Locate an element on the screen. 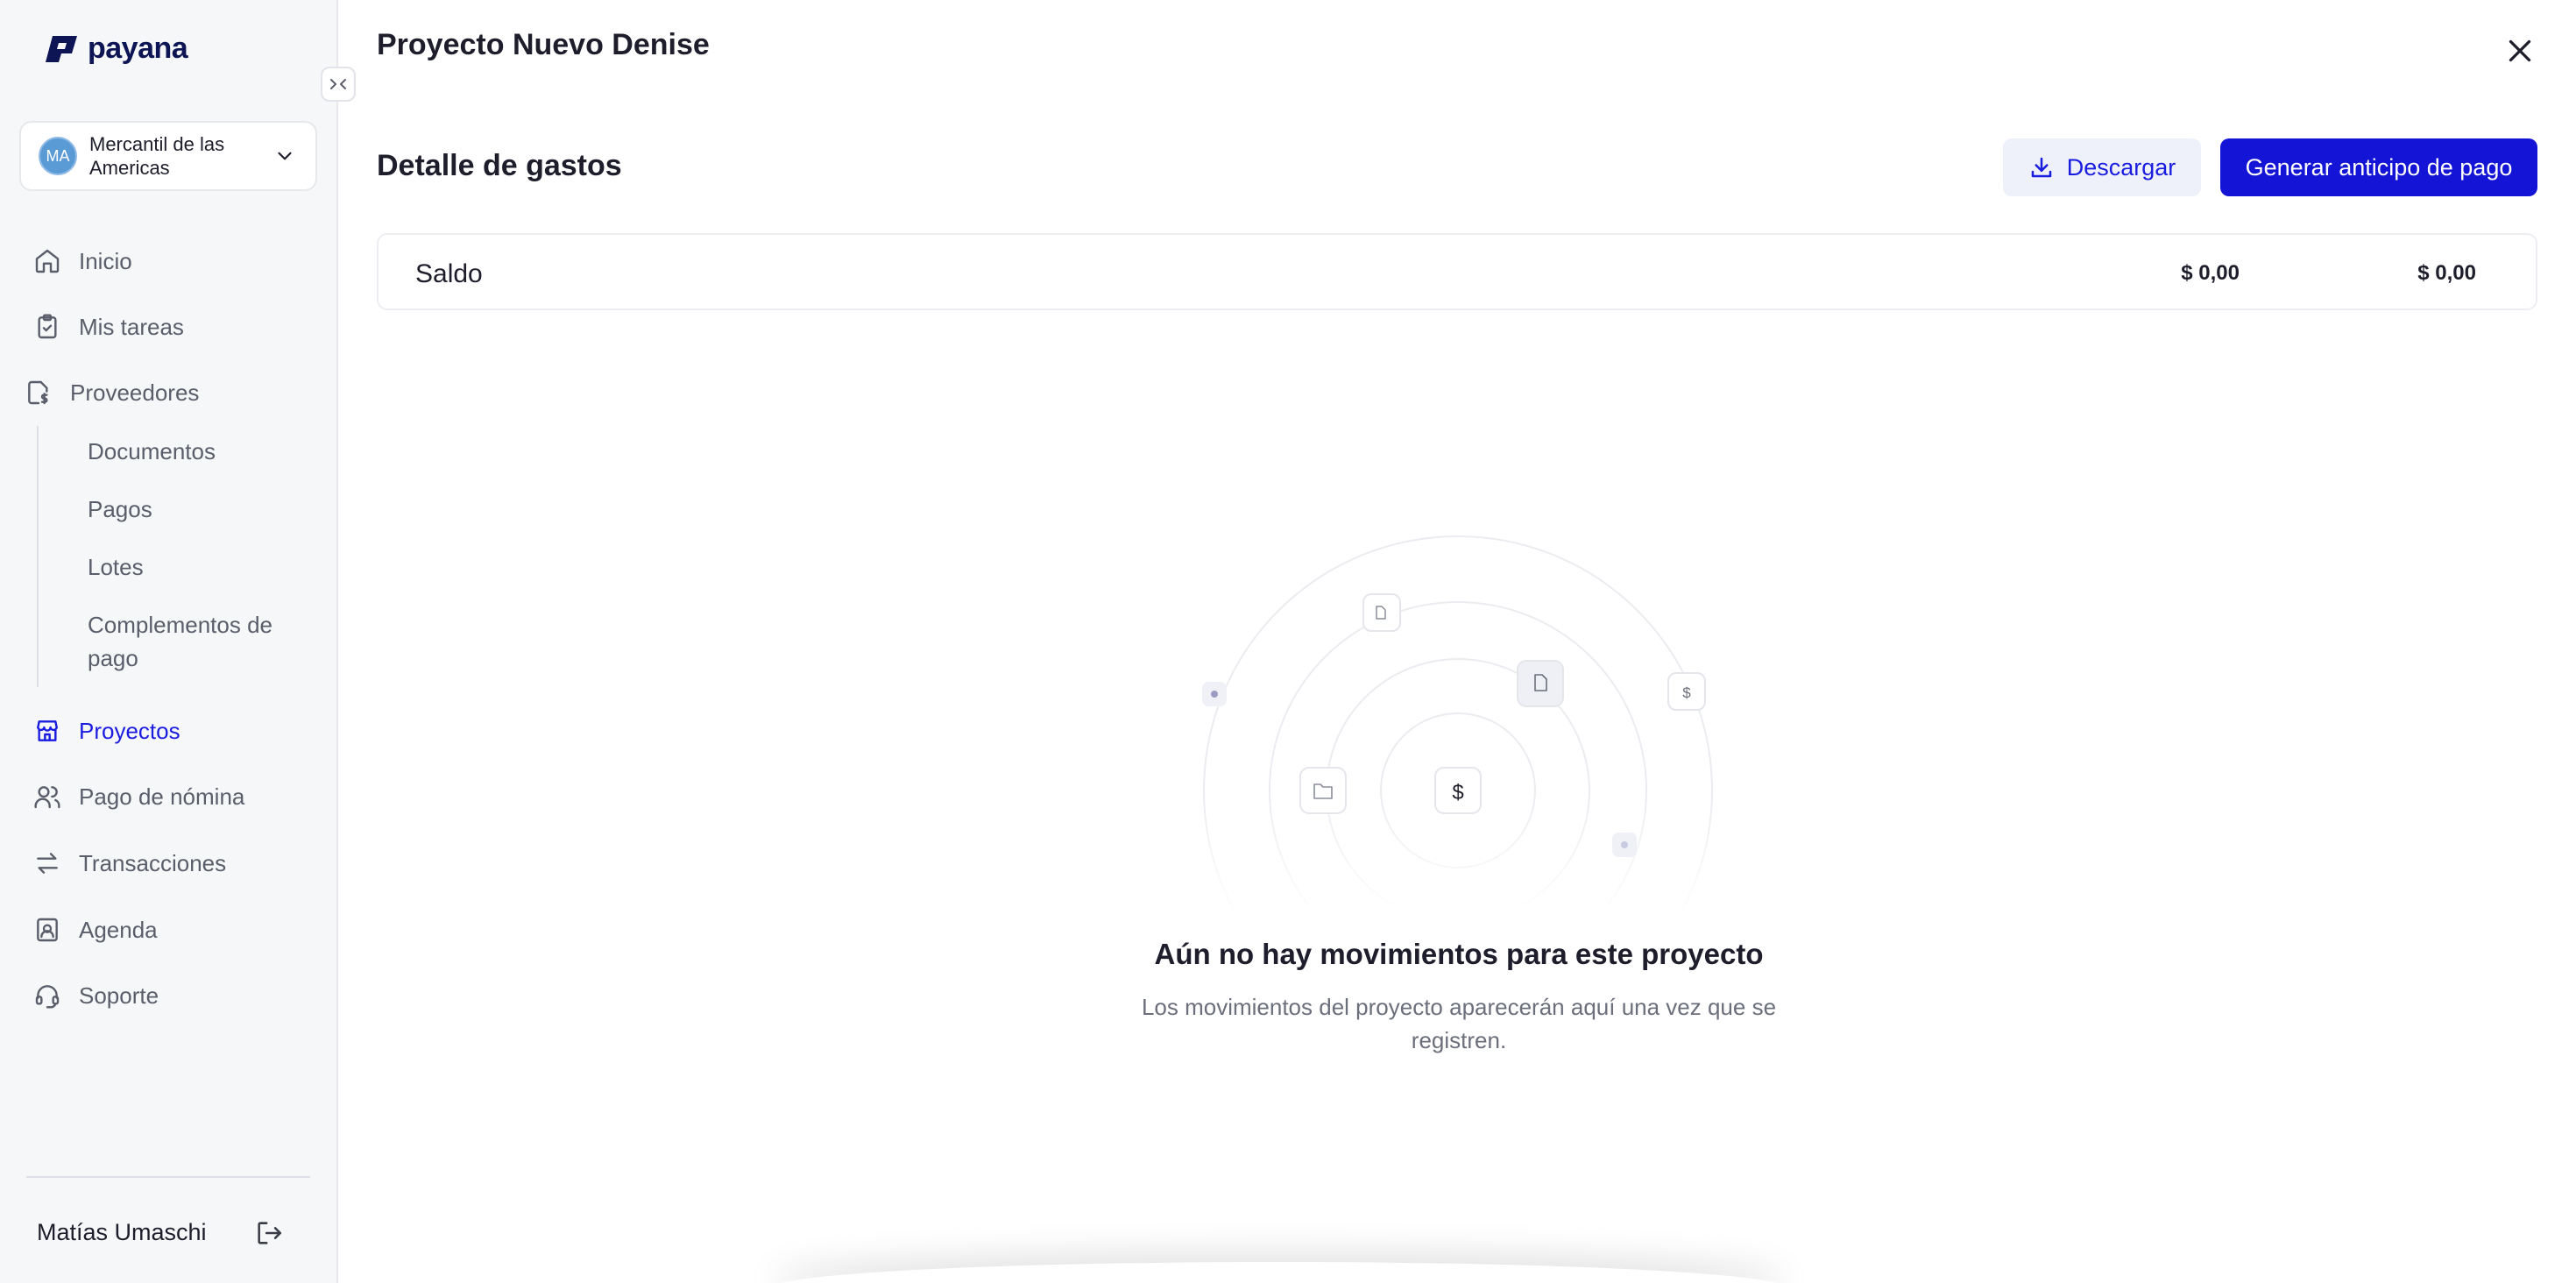  nav-item-inicio: Inicio is located at coordinates (82, 261).